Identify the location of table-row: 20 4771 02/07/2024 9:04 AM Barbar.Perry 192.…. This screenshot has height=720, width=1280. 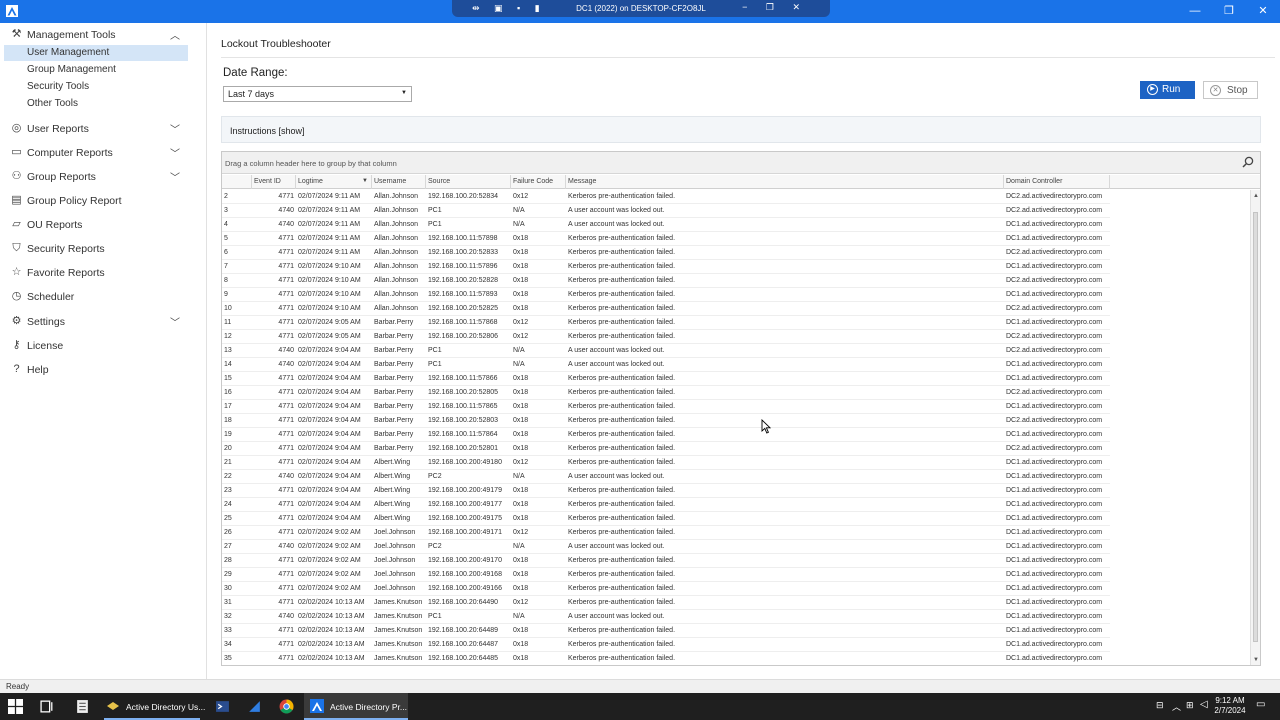
(666, 449).